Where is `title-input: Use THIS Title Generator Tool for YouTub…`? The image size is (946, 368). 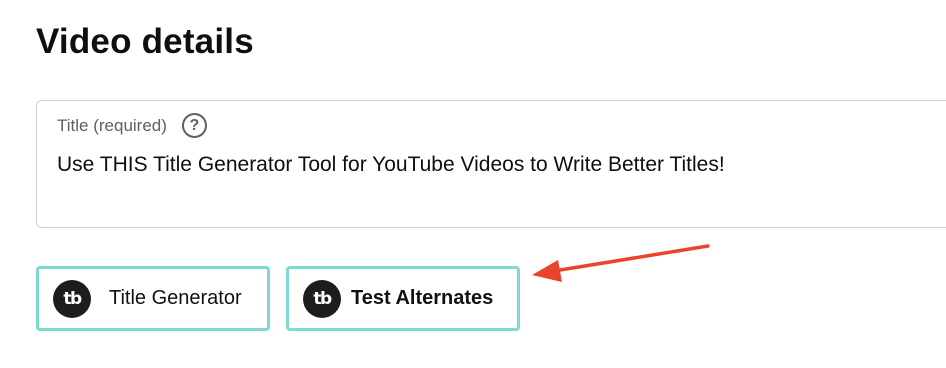 title-input: Use THIS Title Generator Tool for YouTub… is located at coordinates (391, 165).